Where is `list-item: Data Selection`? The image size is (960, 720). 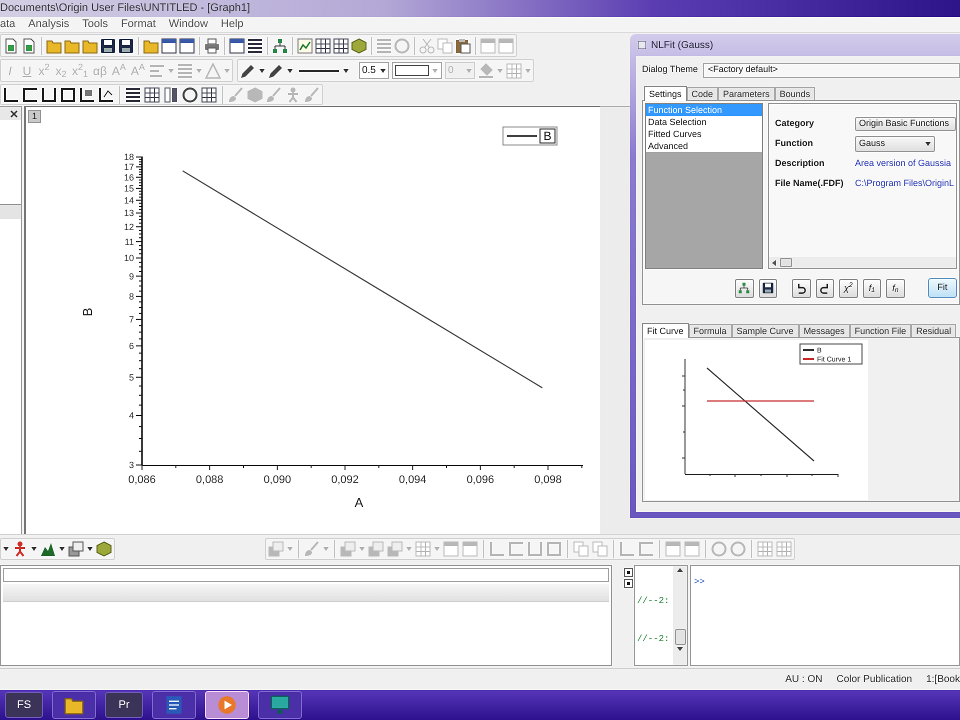 list-item: Data Selection is located at coordinates (704, 122).